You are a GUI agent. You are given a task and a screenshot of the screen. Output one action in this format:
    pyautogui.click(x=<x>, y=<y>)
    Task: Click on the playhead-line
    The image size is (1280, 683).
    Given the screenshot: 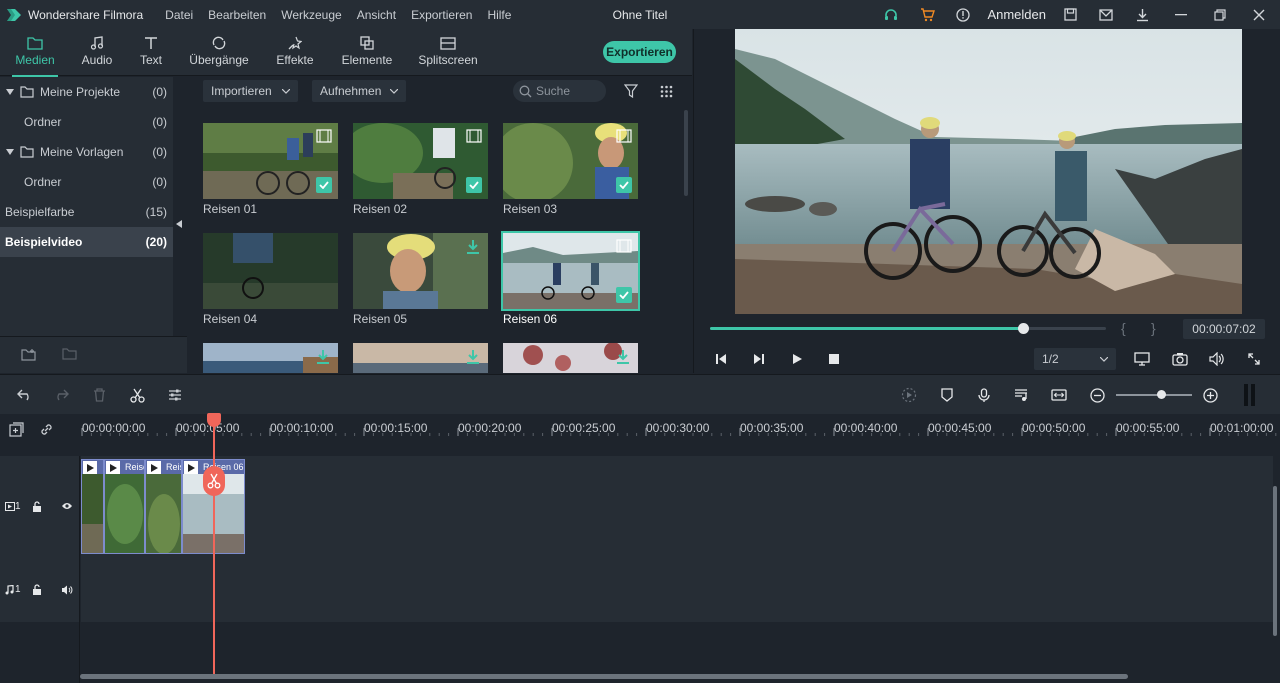 What is the action you would take?
    pyautogui.click(x=214, y=545)
    